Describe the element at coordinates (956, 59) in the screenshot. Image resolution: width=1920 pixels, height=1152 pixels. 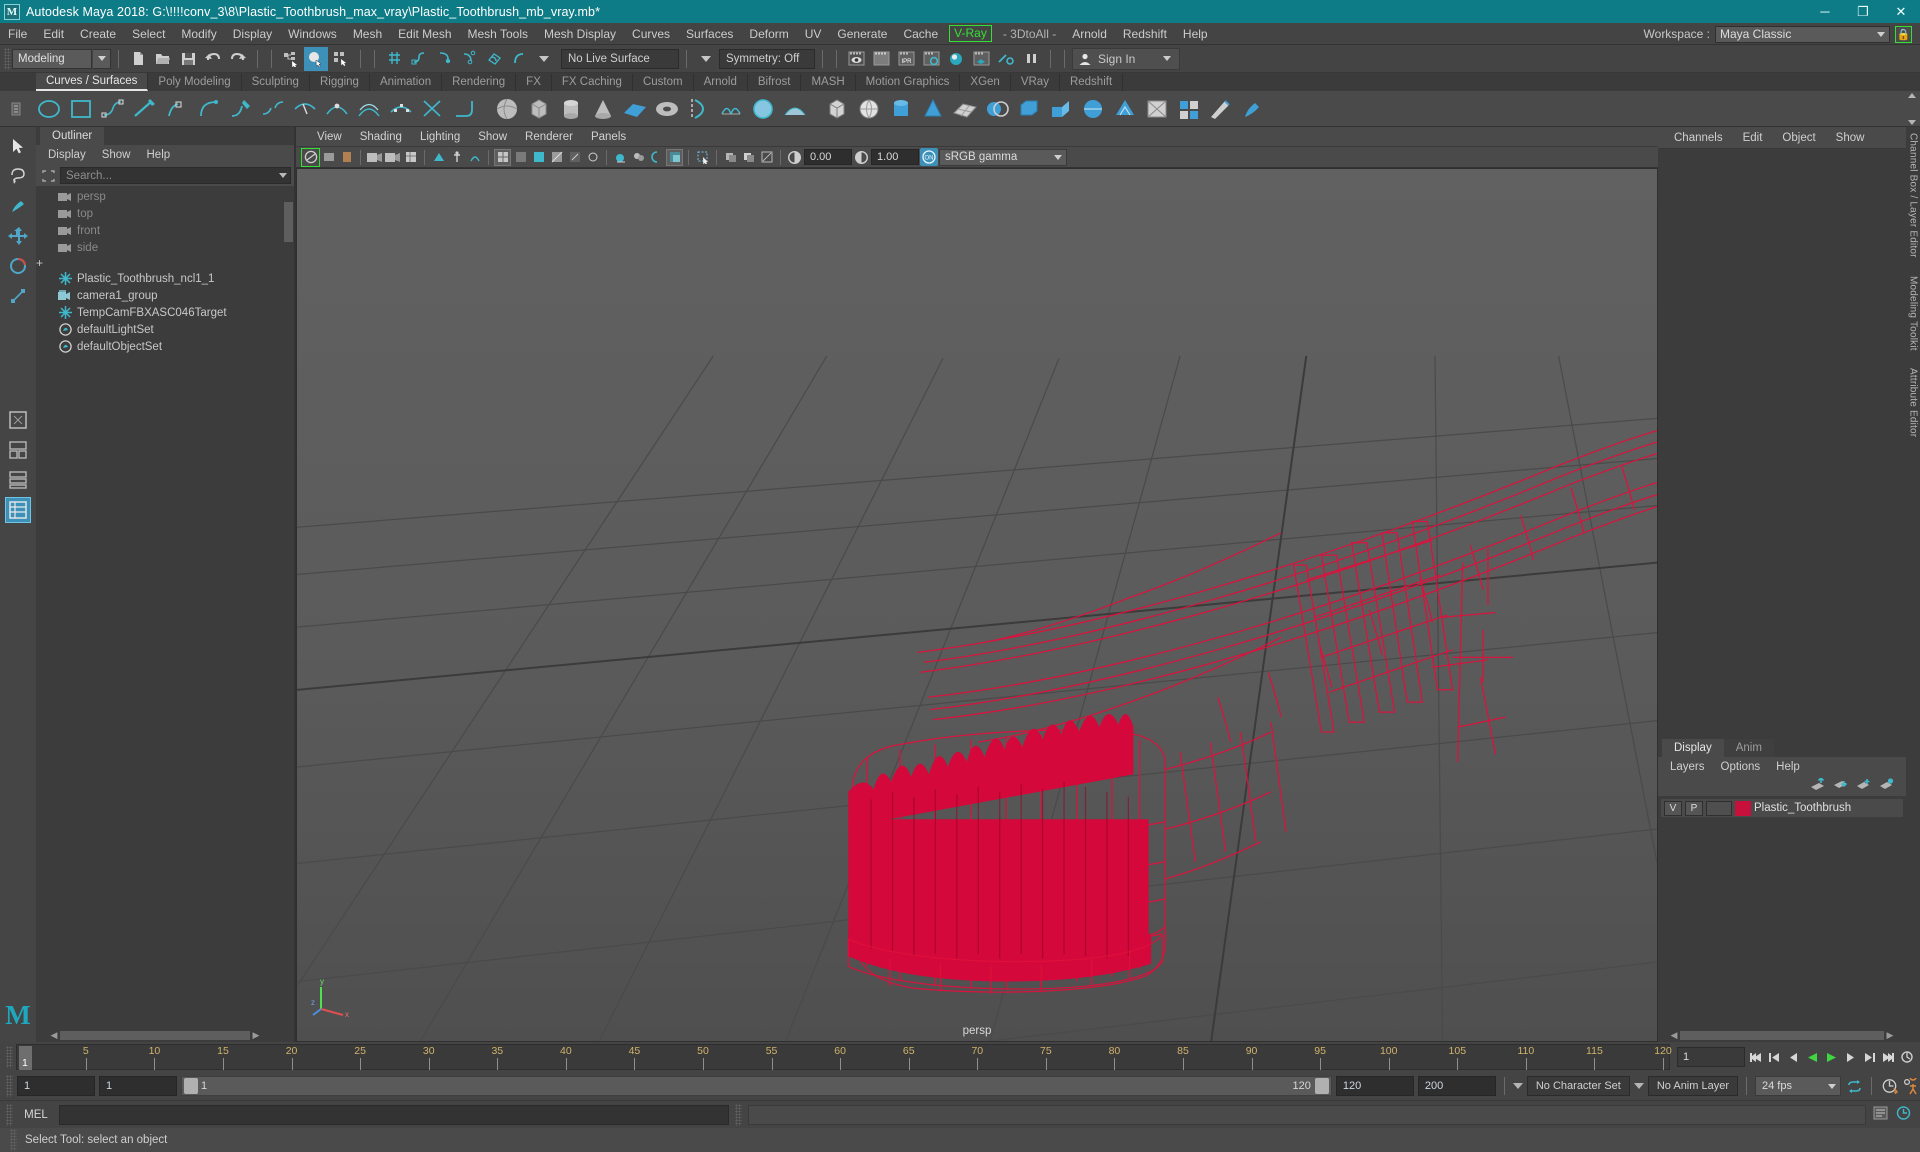
I see `hypershade-icon` at that location.